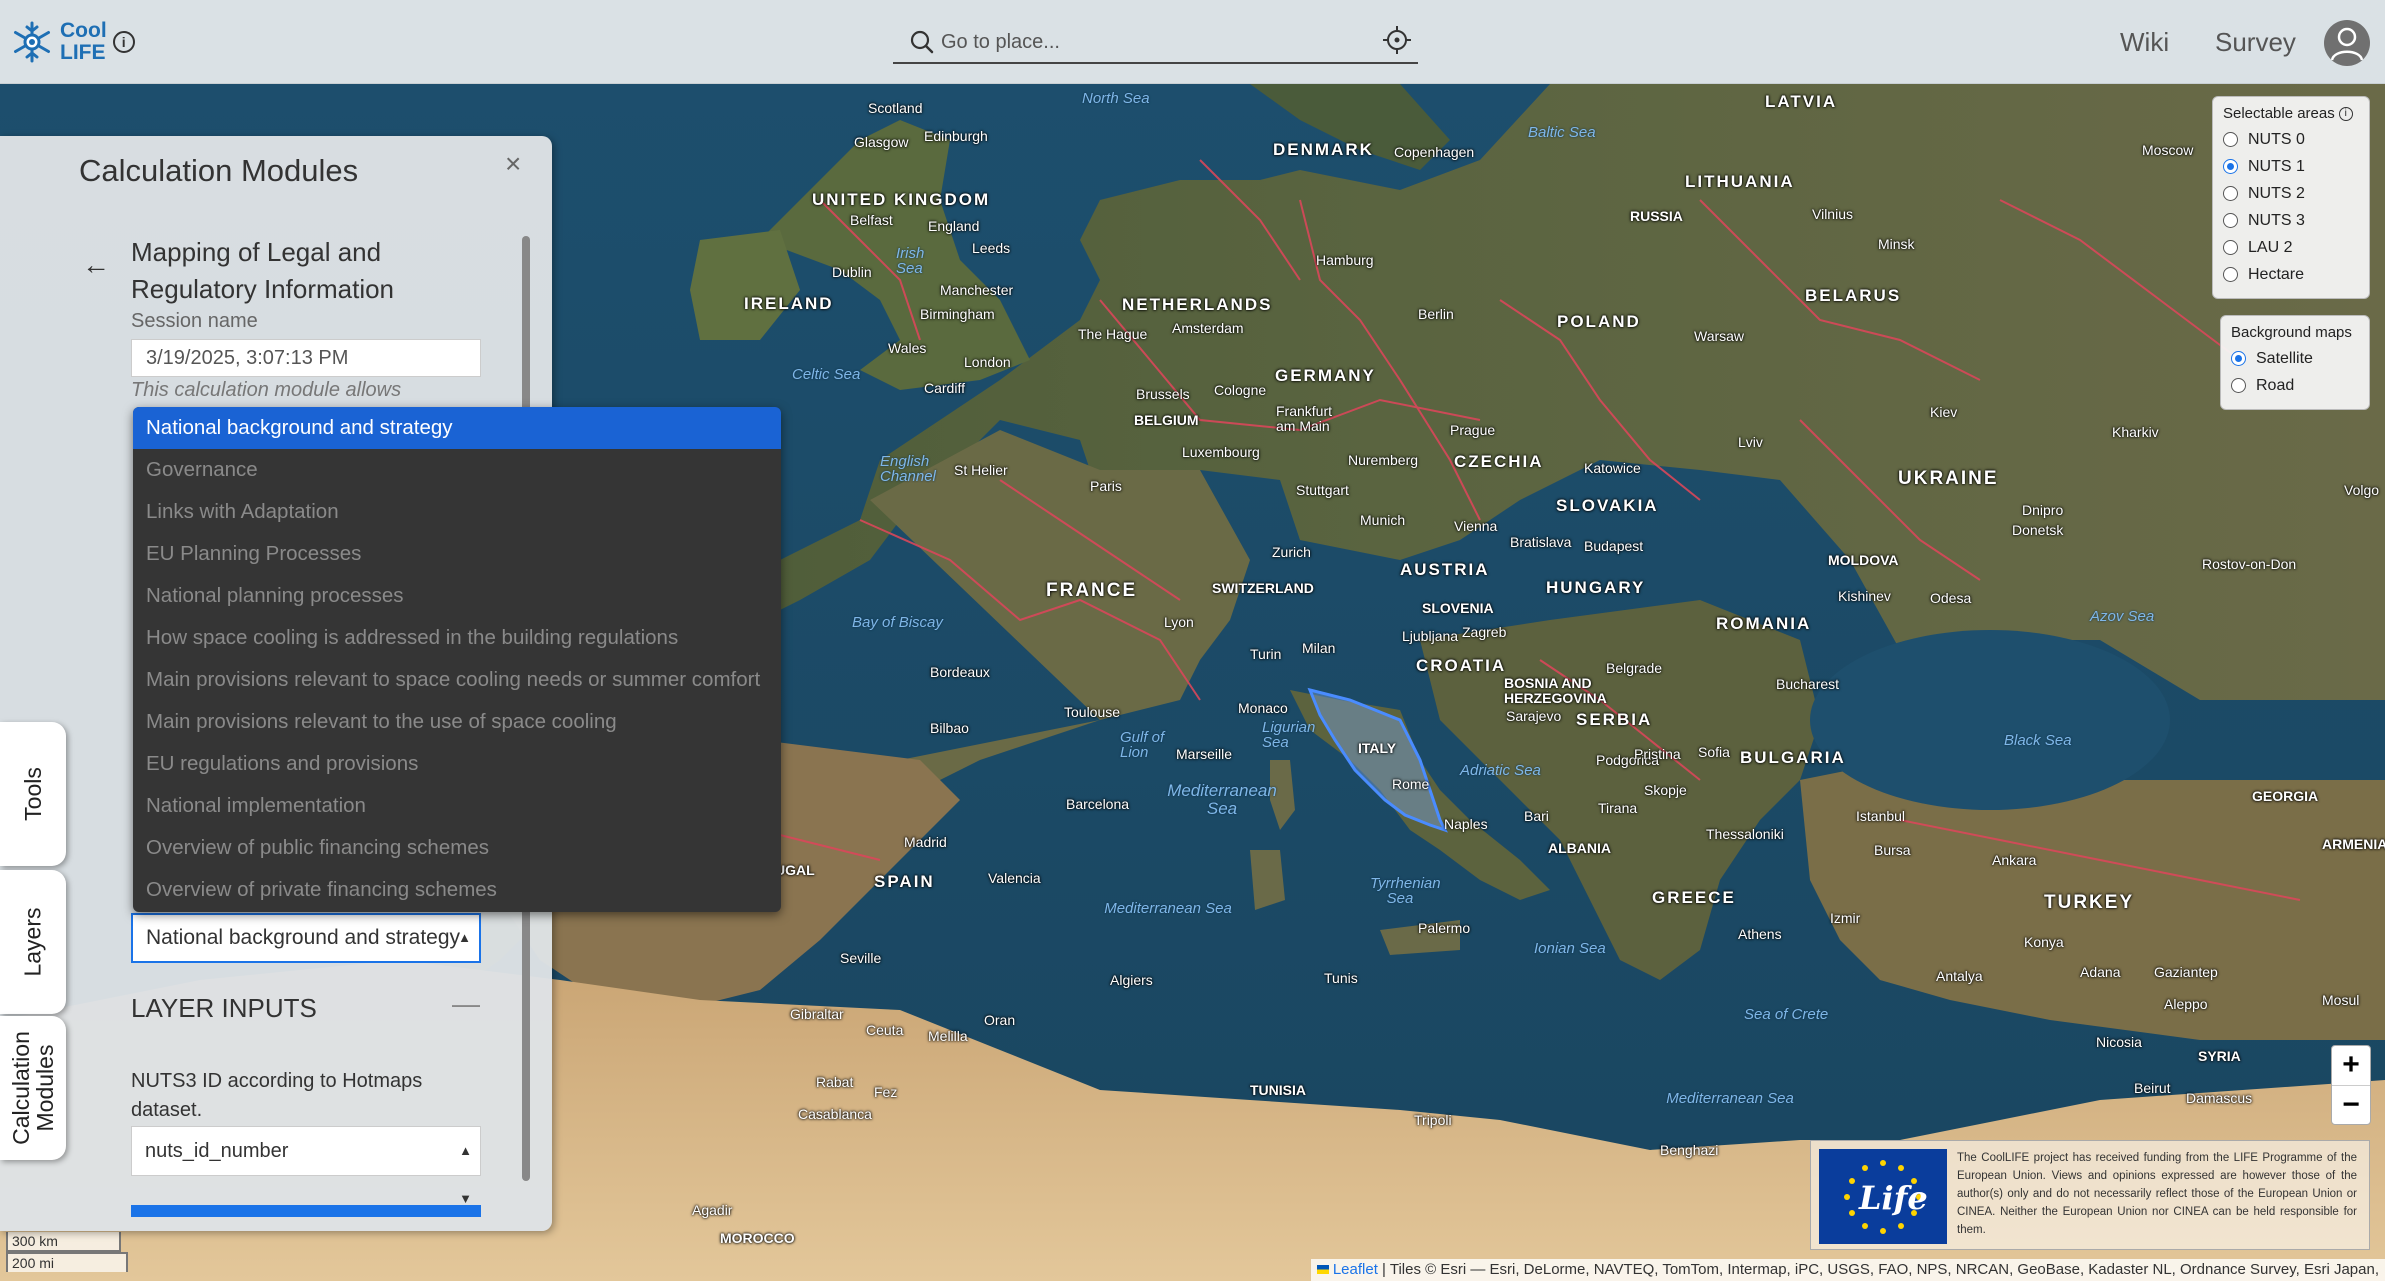  I want to click on tab-cm-line-1: Calculation, so click(21, 1088).